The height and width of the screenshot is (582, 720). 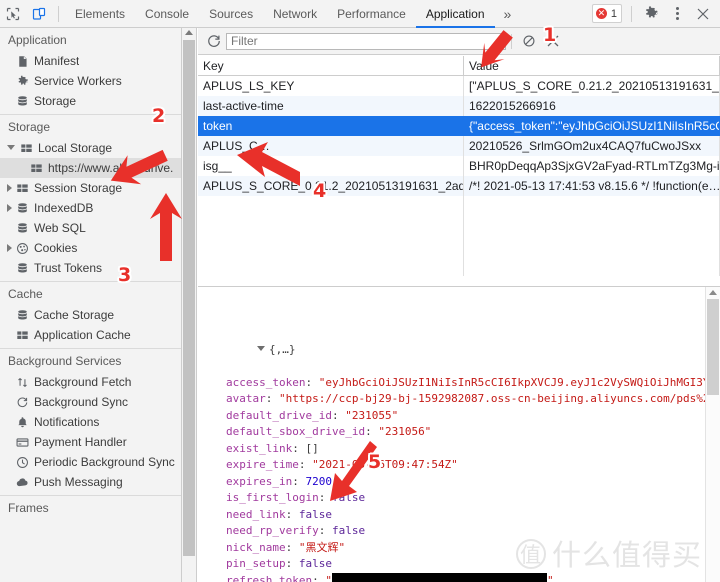 What do you see at coordinates (231, 14) in the screenshot?
I see `tab-sources: Sources` at bounding box center [231, 14].